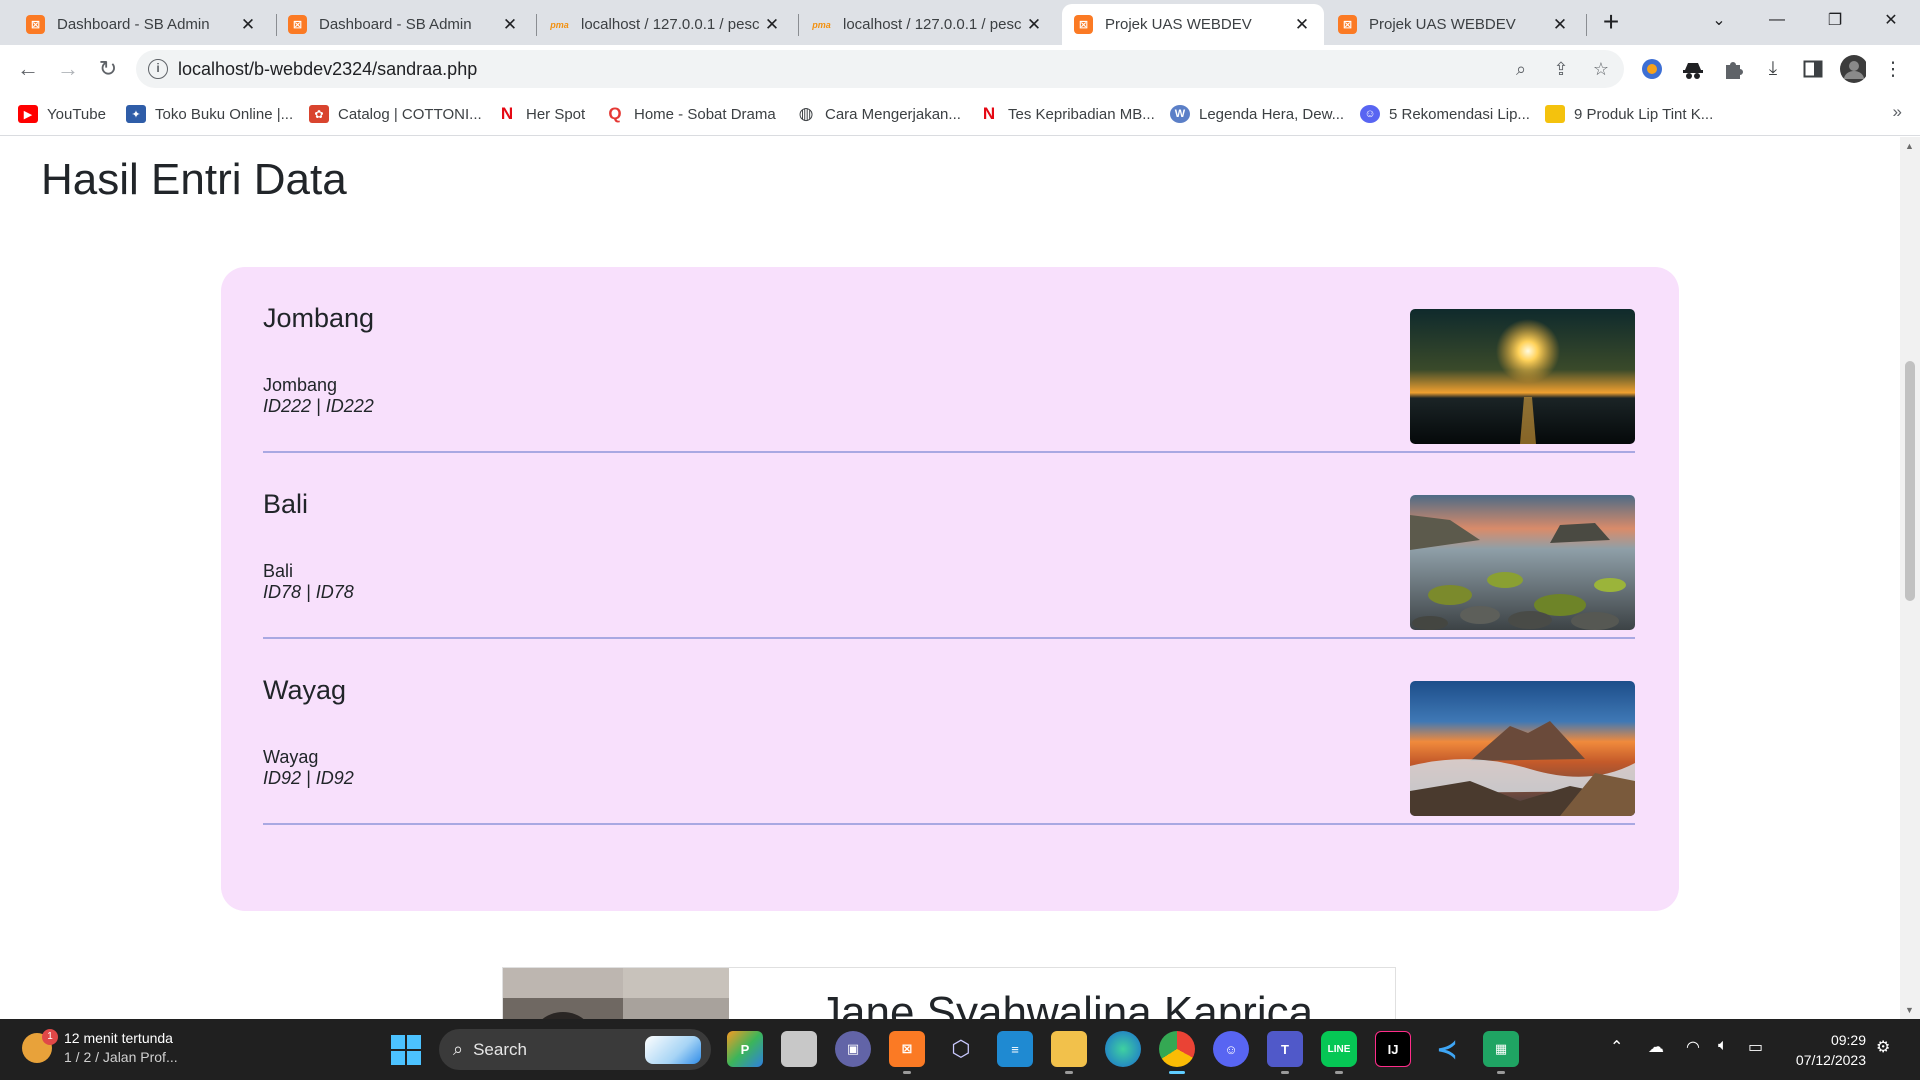  Describe the element at coordinates (1909, 146) in the screenshot. I see `scroll-up-icon: ▲` at that location.